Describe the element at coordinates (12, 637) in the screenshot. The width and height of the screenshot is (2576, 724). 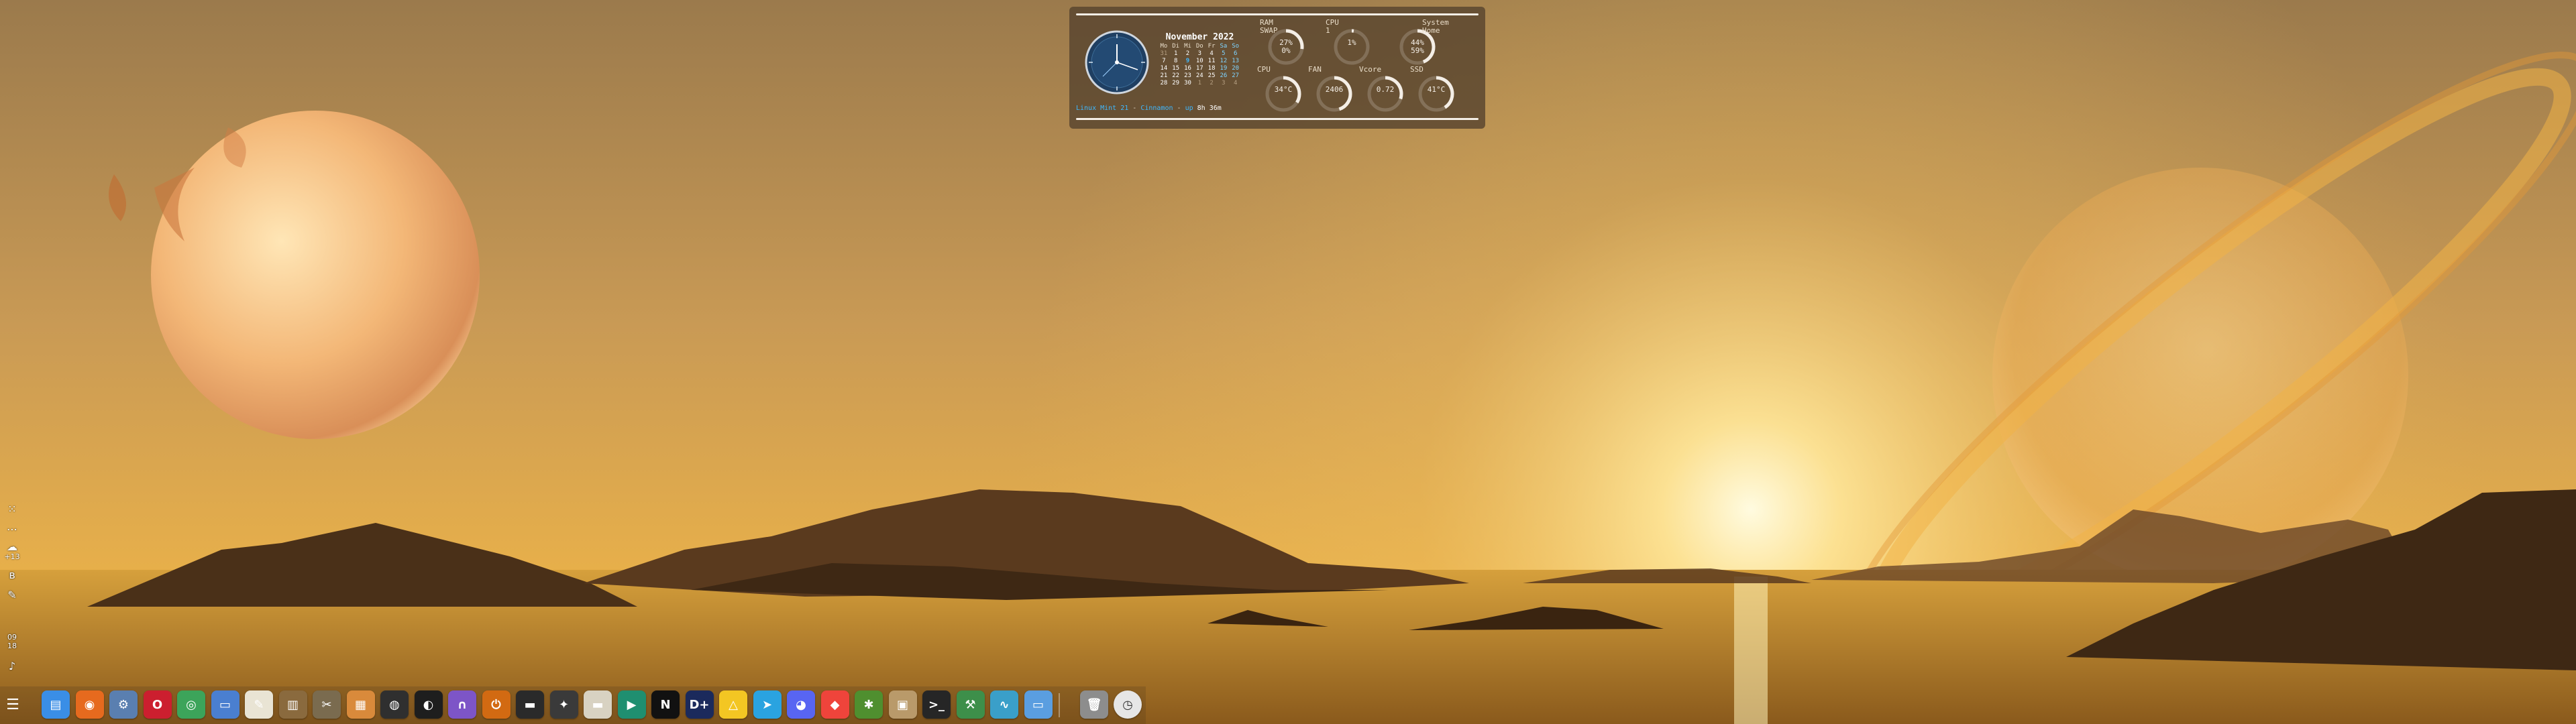
I see `clock-hours: 09` at that location.